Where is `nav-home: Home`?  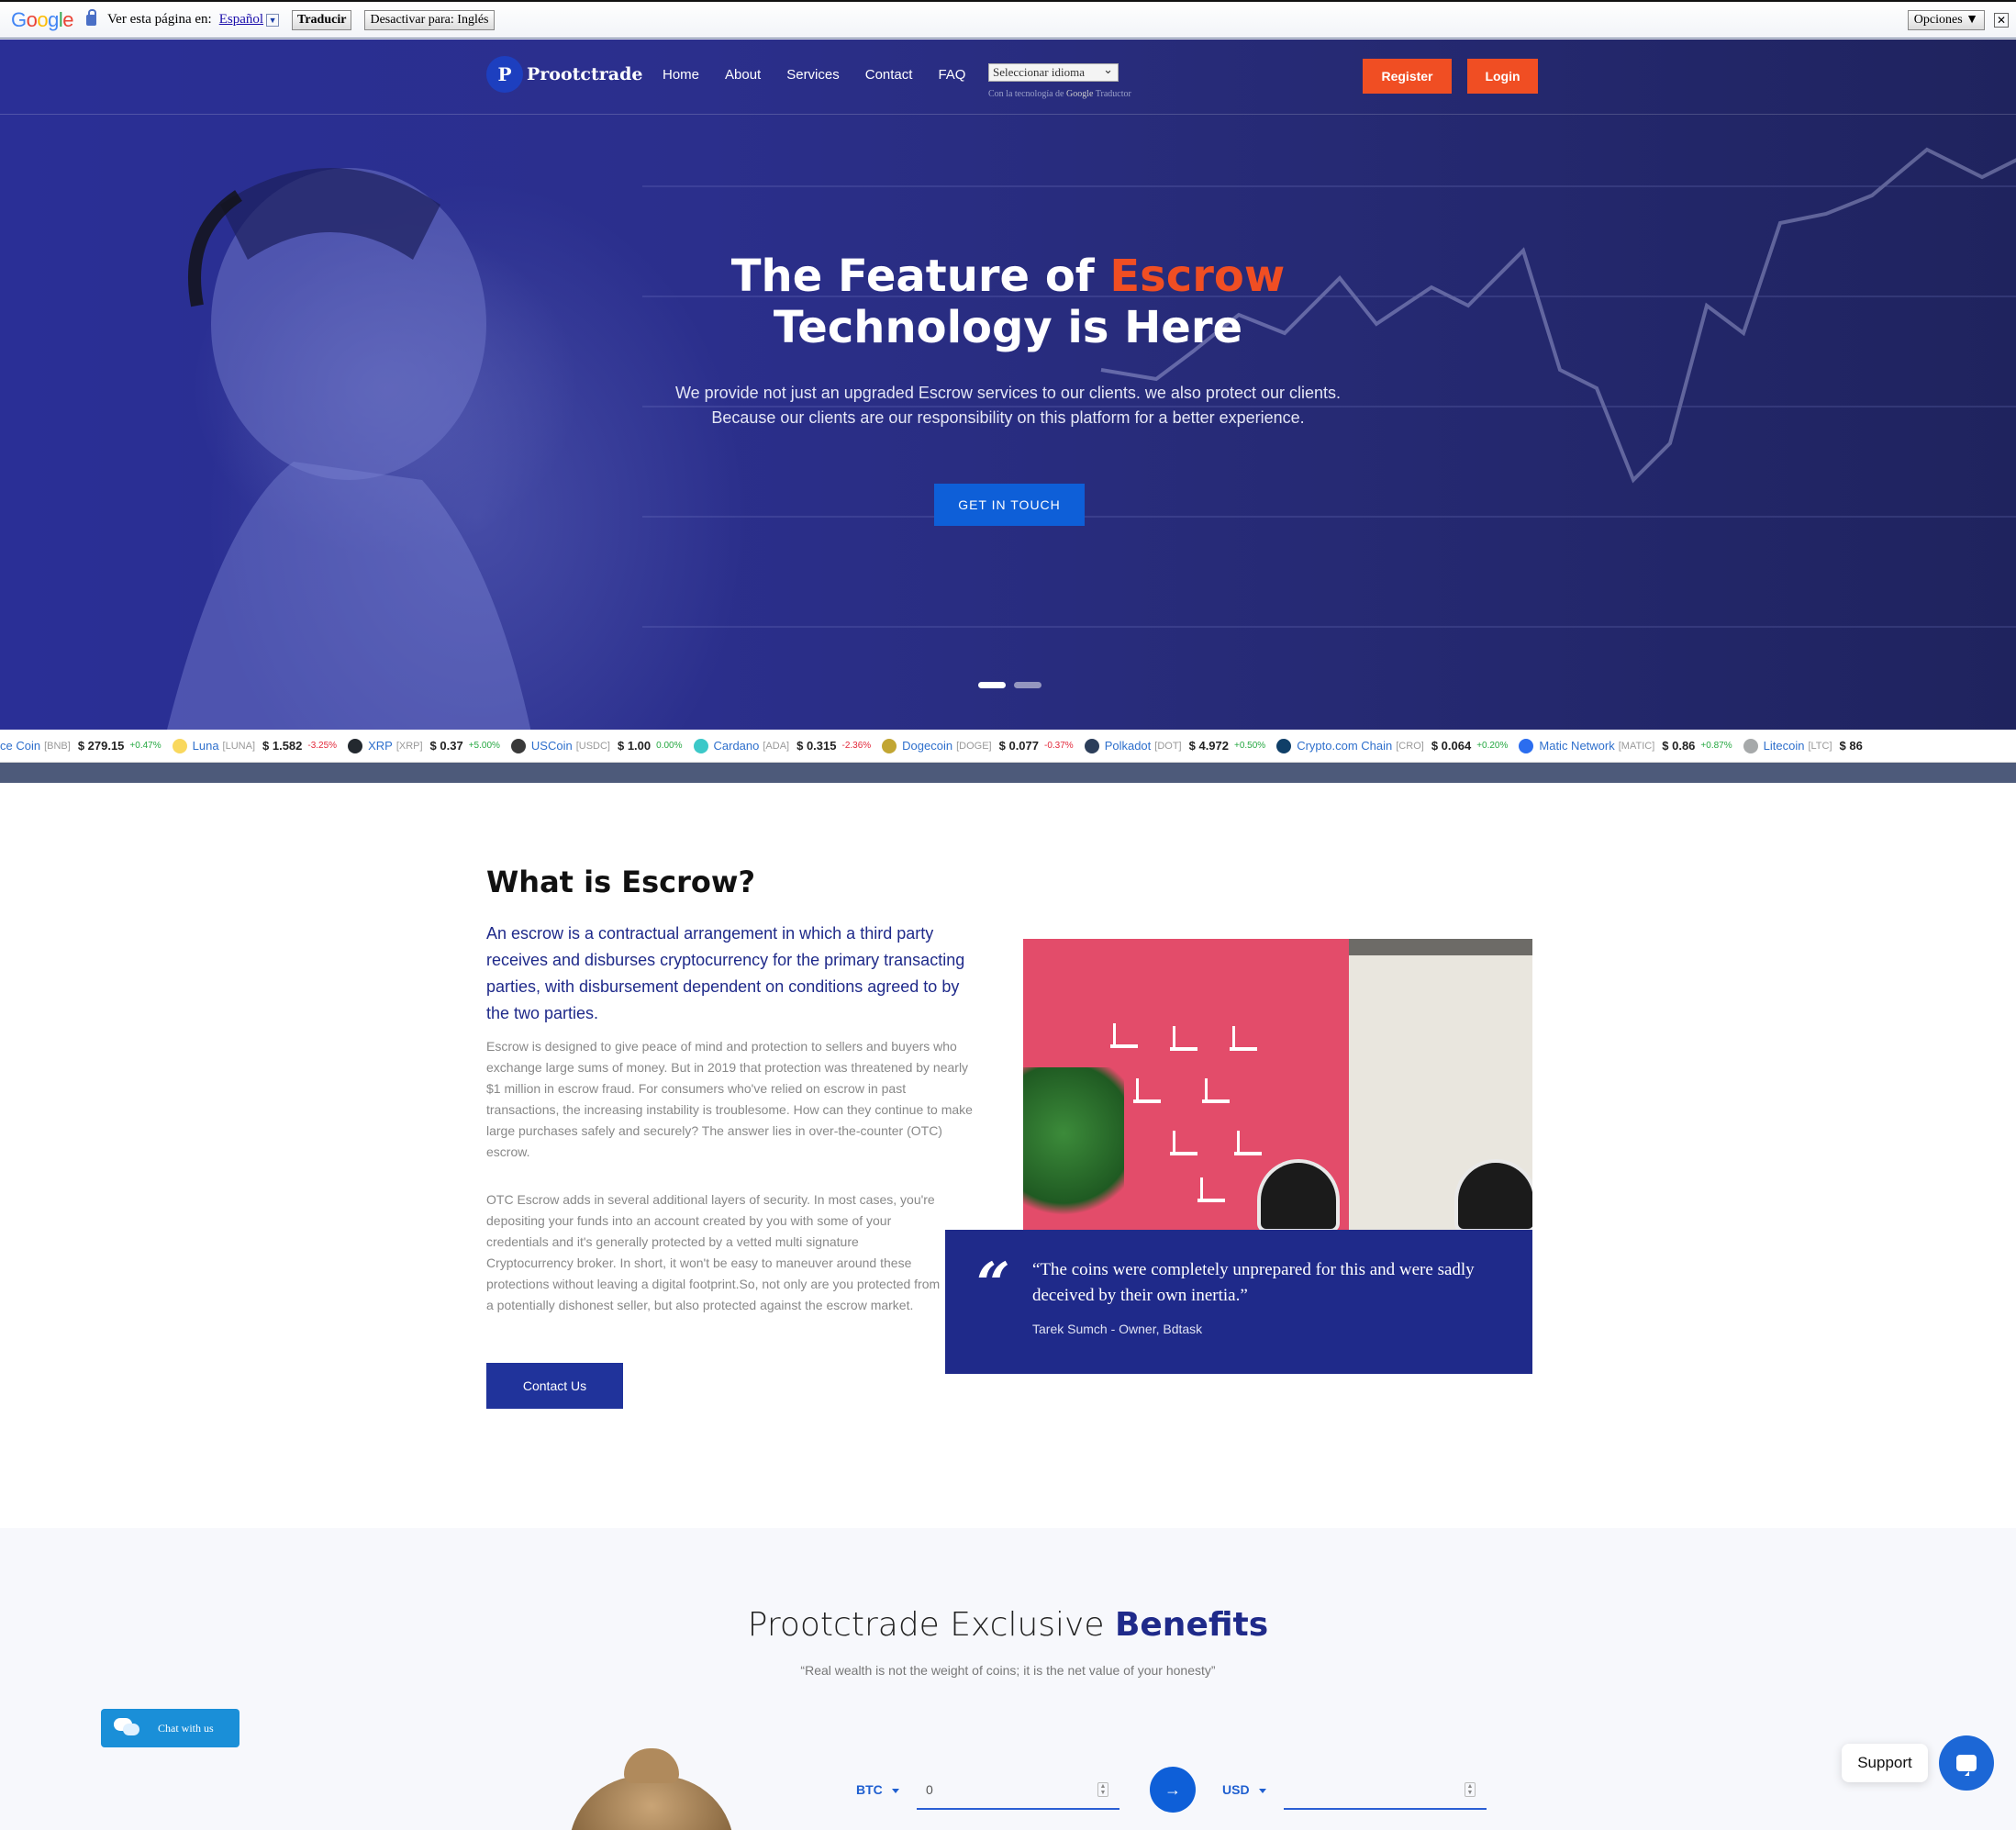 nav-home: Home is located at coordinates (681, 75).